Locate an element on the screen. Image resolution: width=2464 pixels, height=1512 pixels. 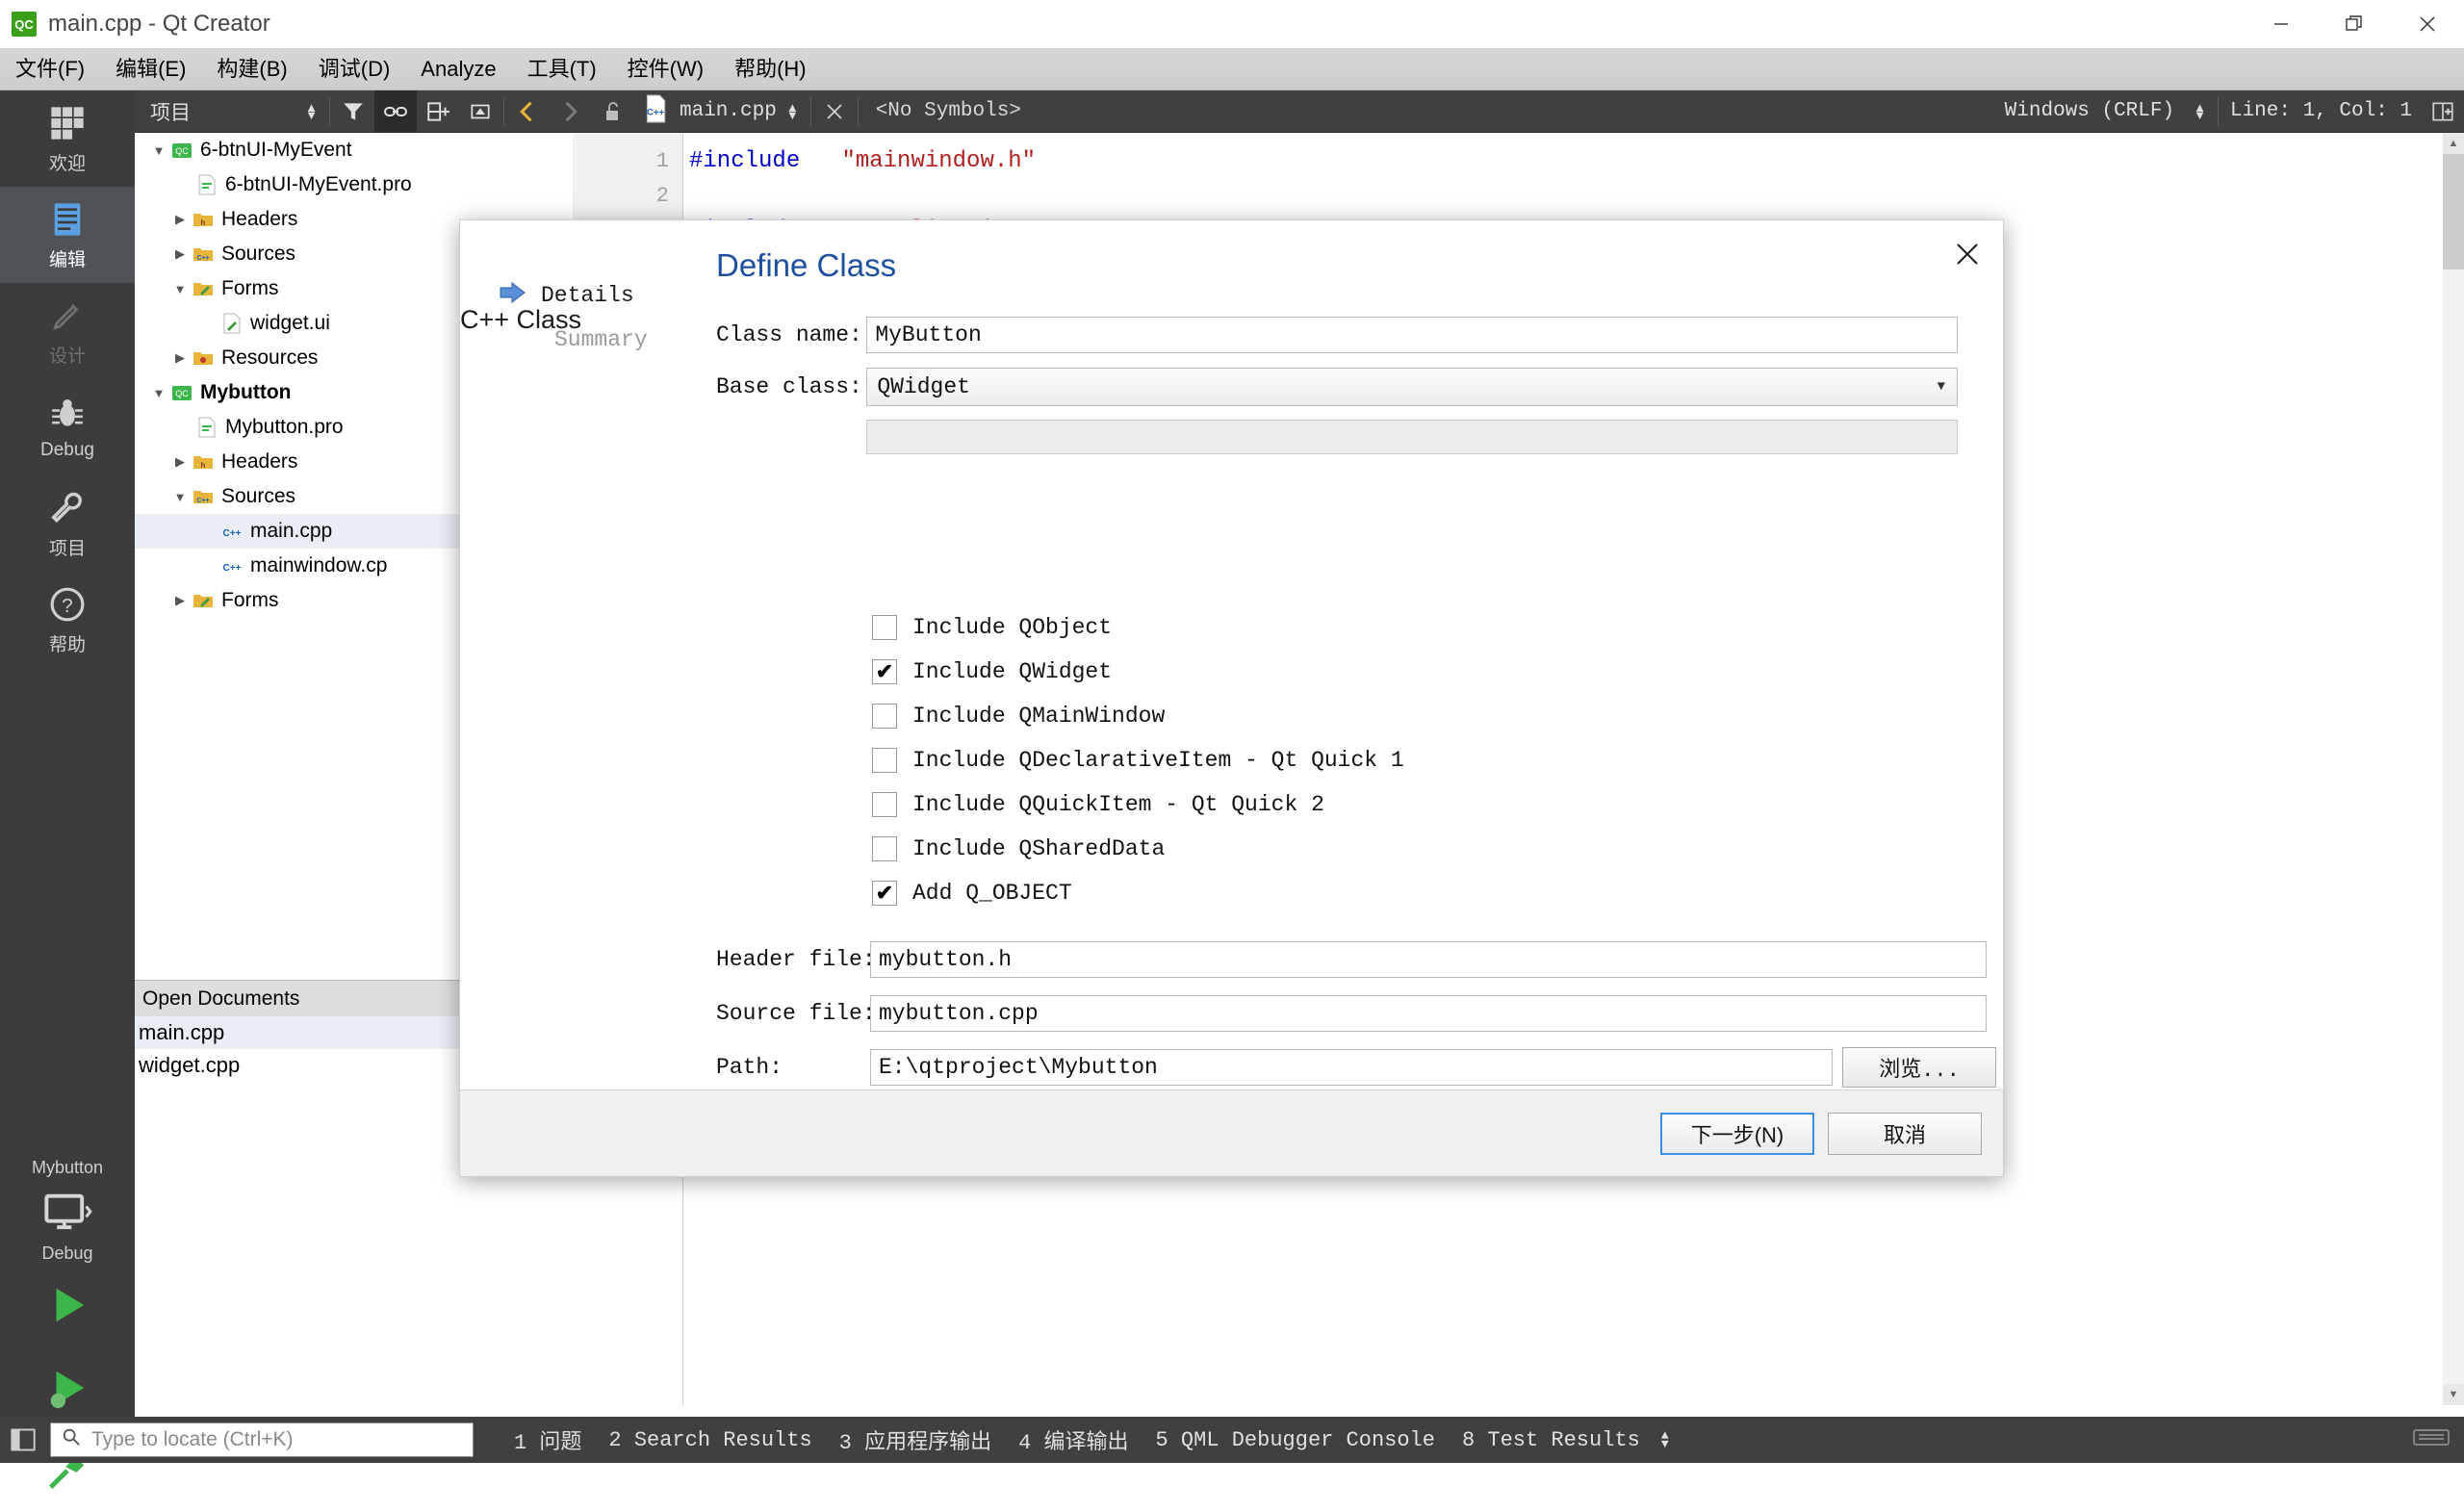
path-input: E:\qtproject\Mybutton is located at coordinates (1351, 1067).